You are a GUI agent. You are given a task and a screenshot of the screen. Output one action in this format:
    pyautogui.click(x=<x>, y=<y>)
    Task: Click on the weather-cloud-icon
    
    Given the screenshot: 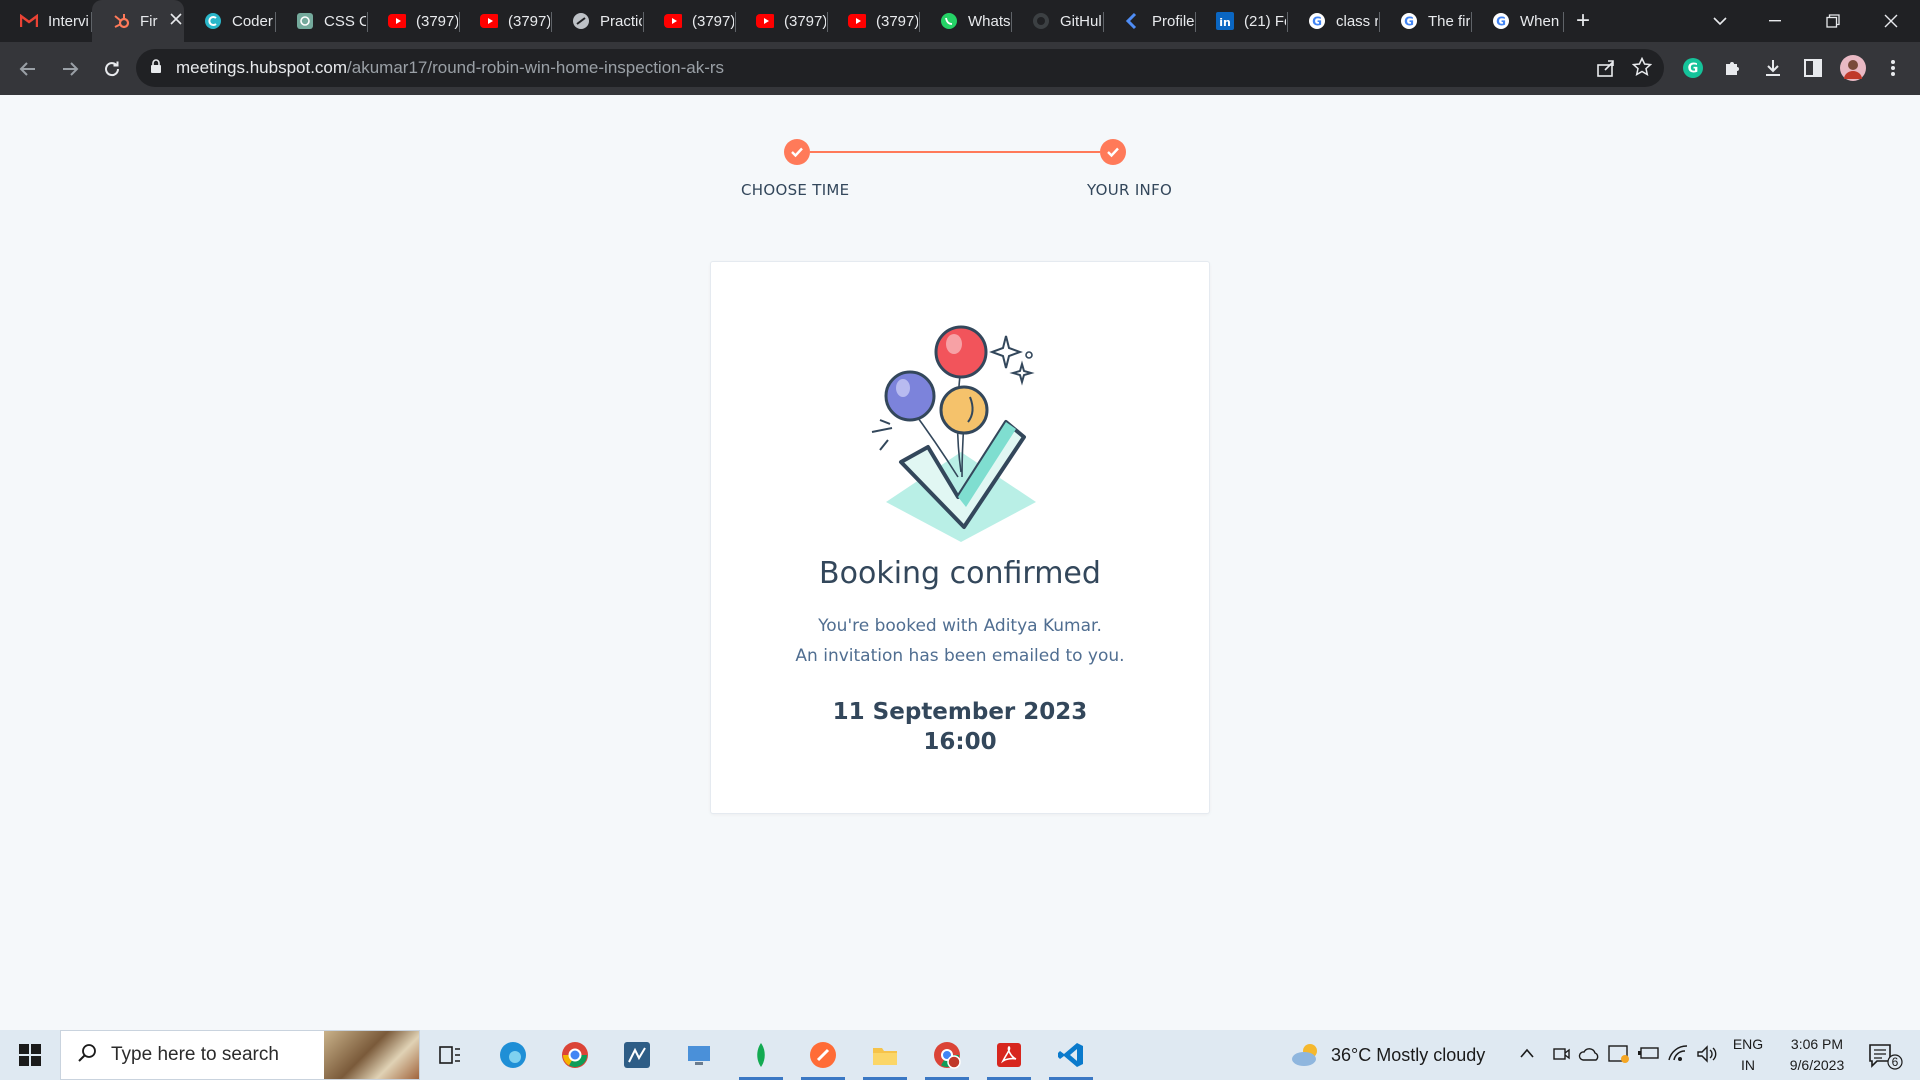 What is the action you would take?
    pyautogui.click(x=1306, y=1057)
    